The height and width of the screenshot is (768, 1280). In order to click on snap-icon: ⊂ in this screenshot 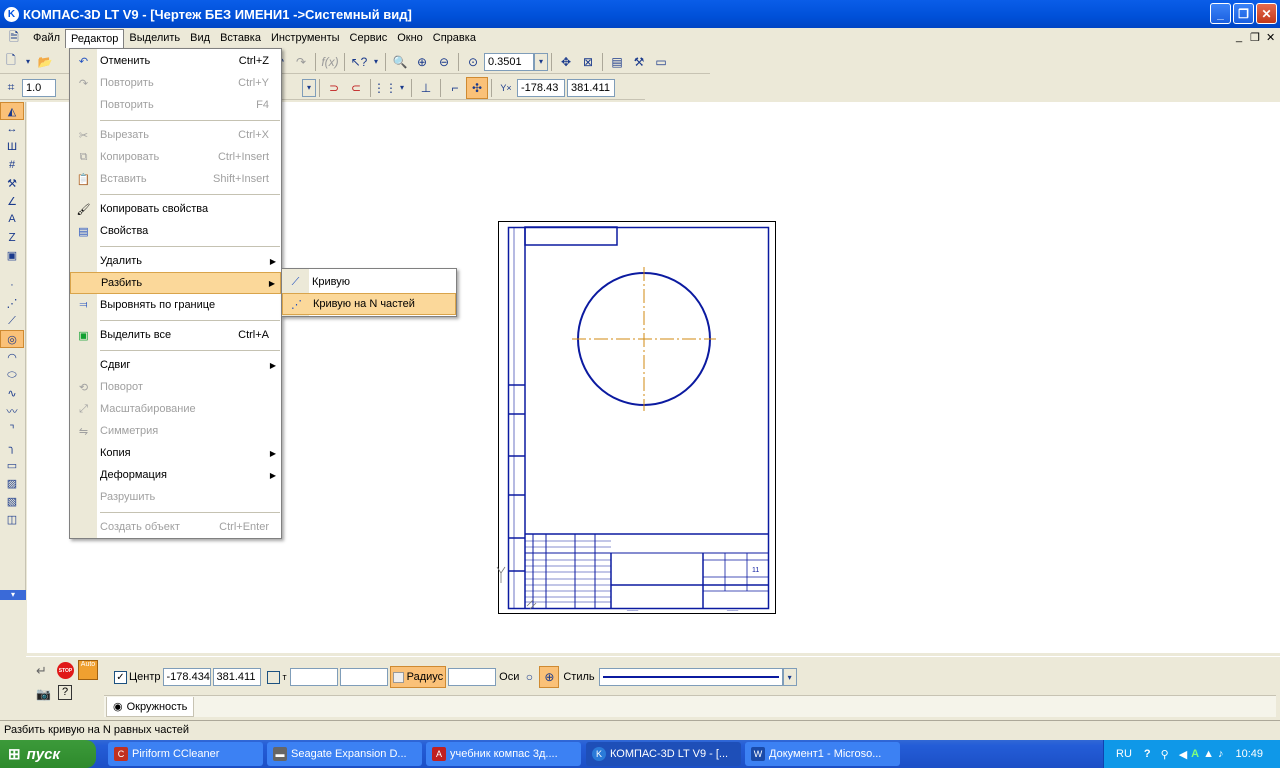, I will do `click(356, 88)`.